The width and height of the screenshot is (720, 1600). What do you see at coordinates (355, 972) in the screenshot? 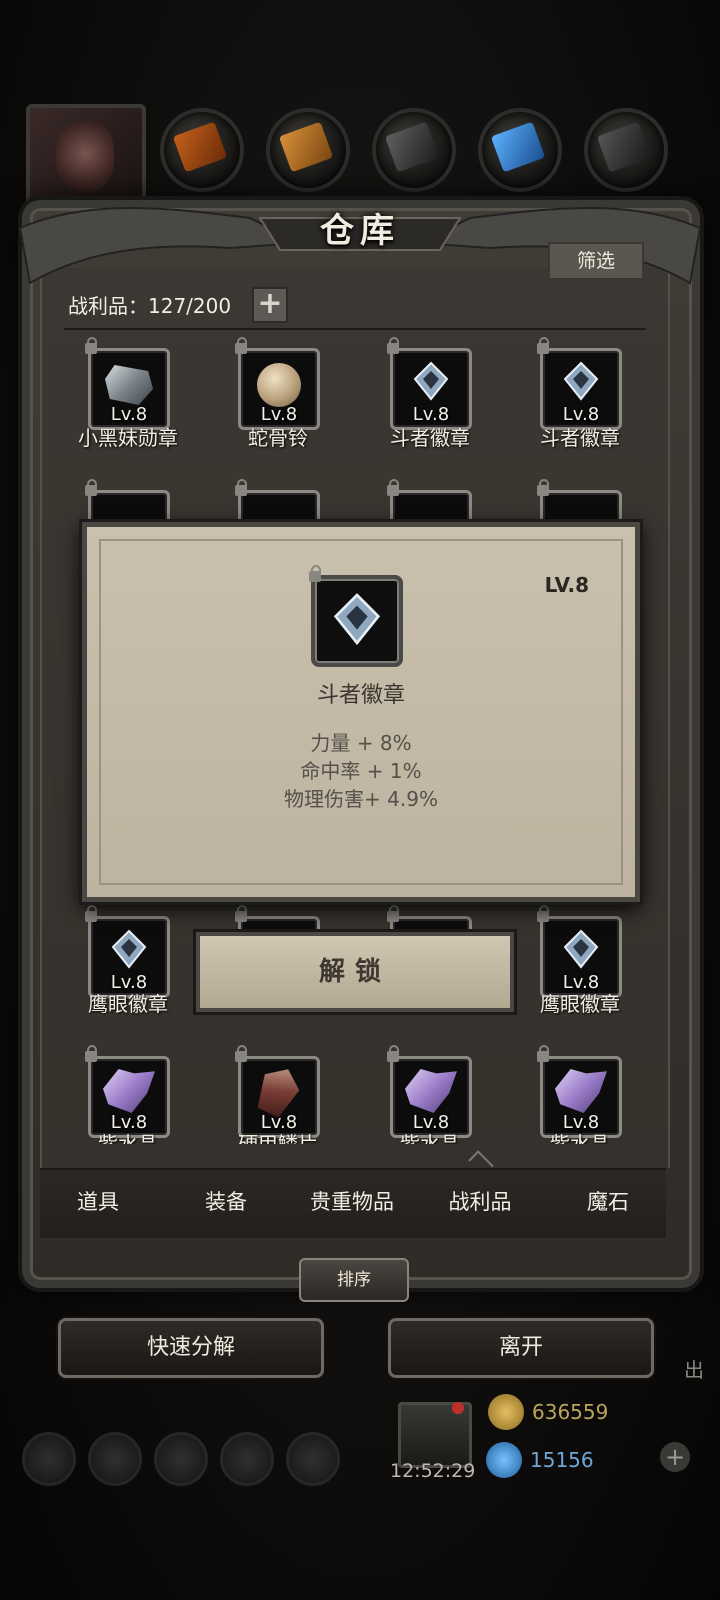
I see `unlock-button: 解锁` at bounding box center [355, 972].